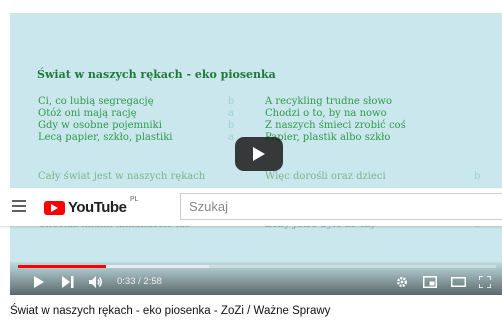 The image size is (502, 327). Describe the element at coordinates (156, 74) in the screenshot. I see `lyrics-title: Świat w naszych rękach - eko piosenka` at that location.